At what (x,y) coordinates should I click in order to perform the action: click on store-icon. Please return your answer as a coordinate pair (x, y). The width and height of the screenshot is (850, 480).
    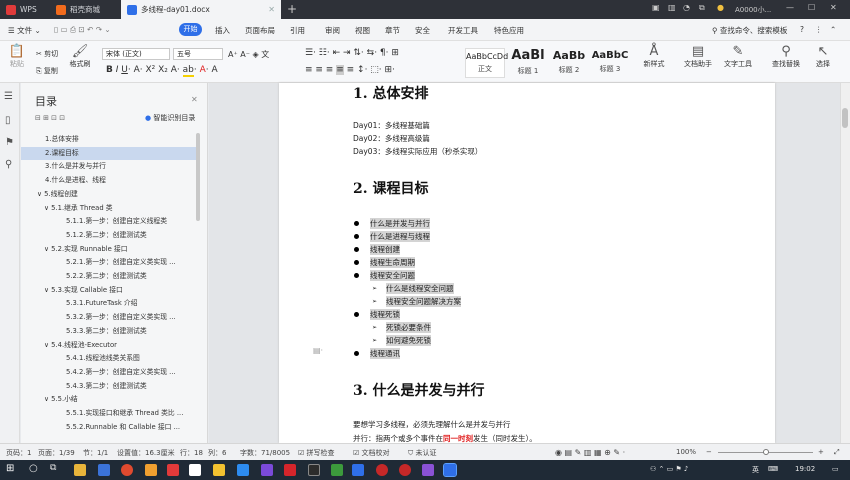
    Looking at the image, I should click on (104, 470).